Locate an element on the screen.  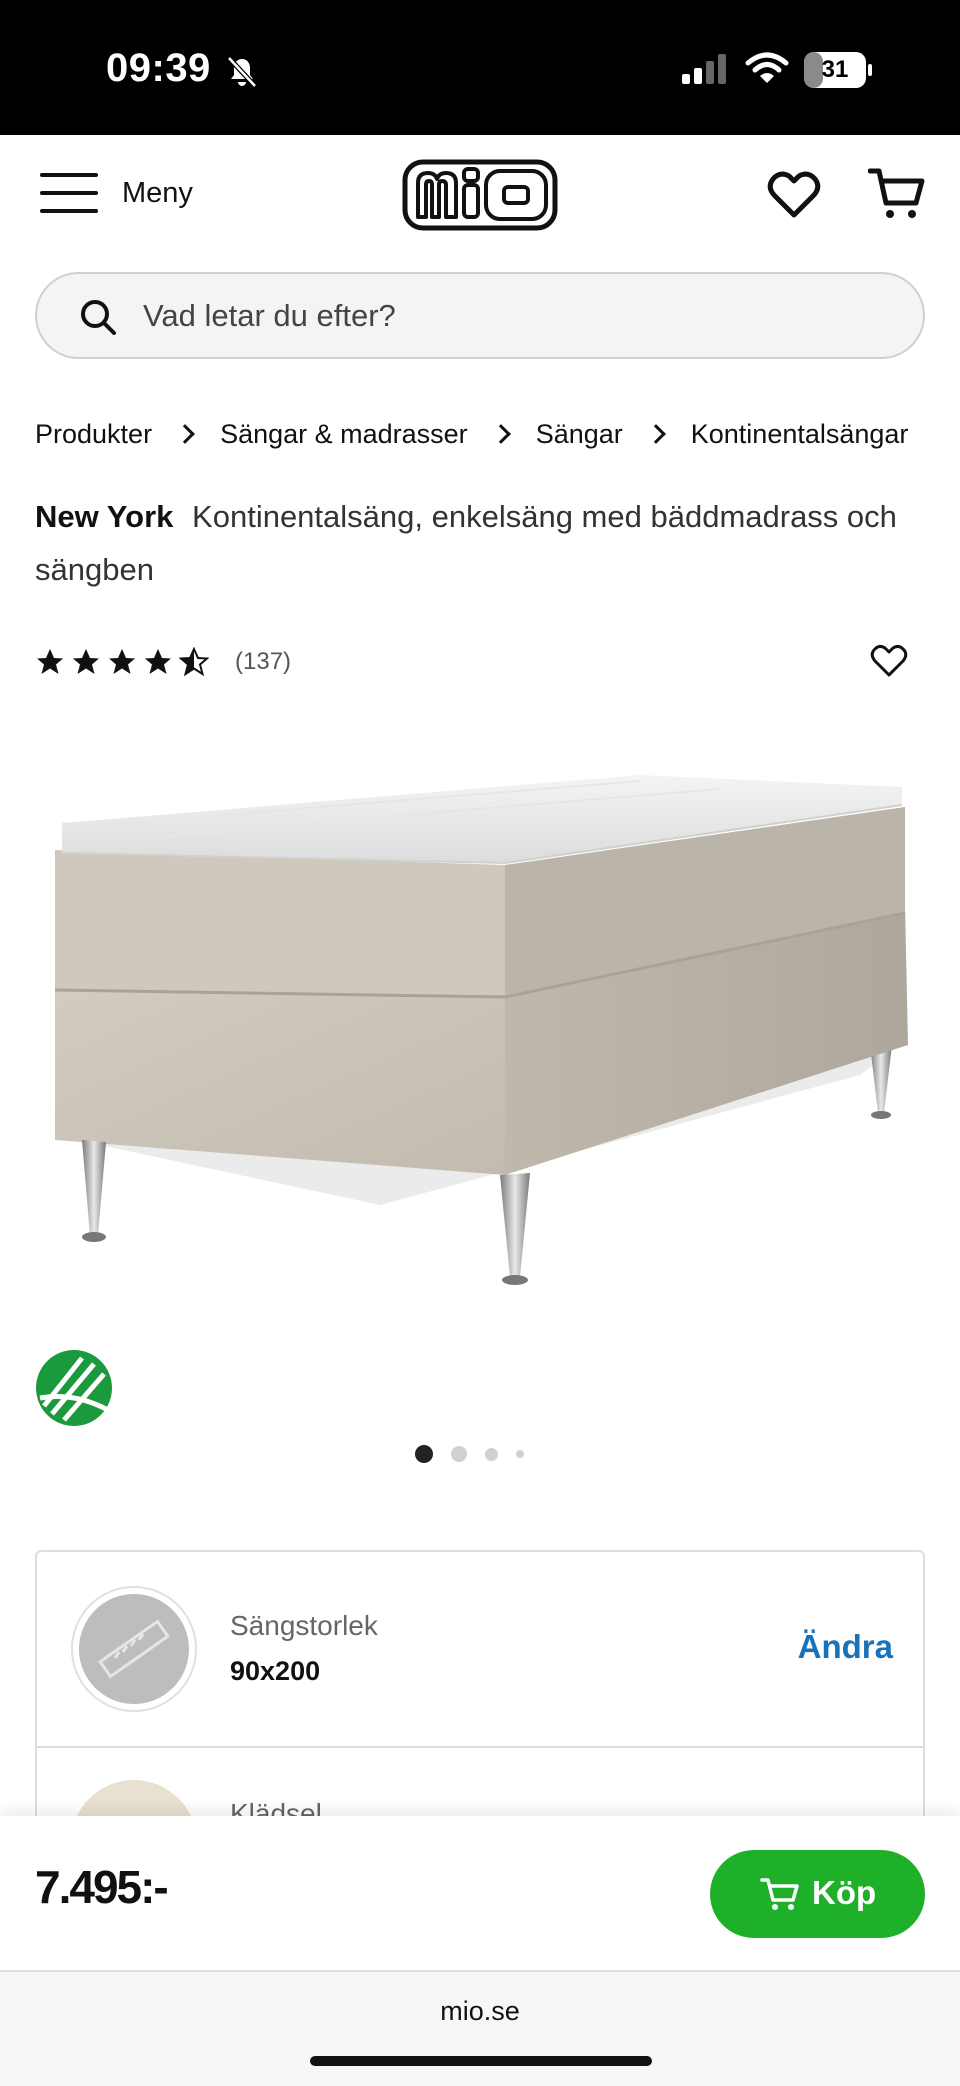
home-indicator is located at coordinates (481, 2061).